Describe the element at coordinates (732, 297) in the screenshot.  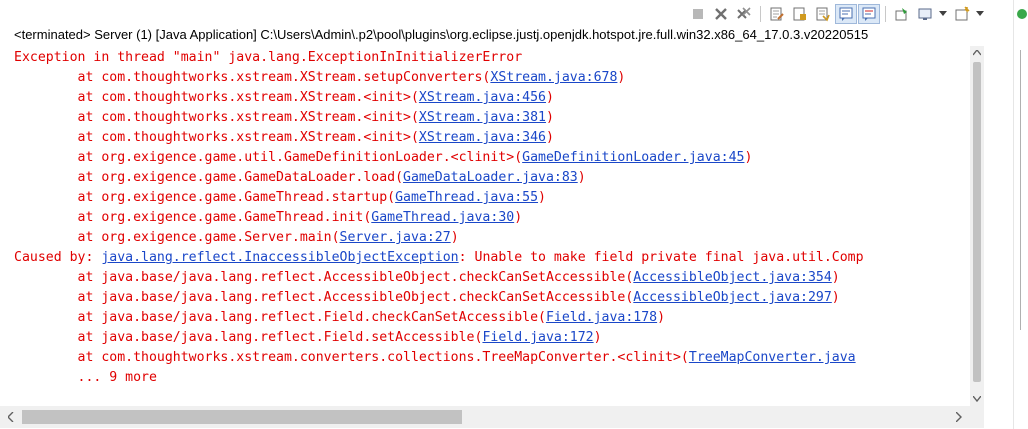
I see `source-link: AccessibleObject.java:297` at that location.